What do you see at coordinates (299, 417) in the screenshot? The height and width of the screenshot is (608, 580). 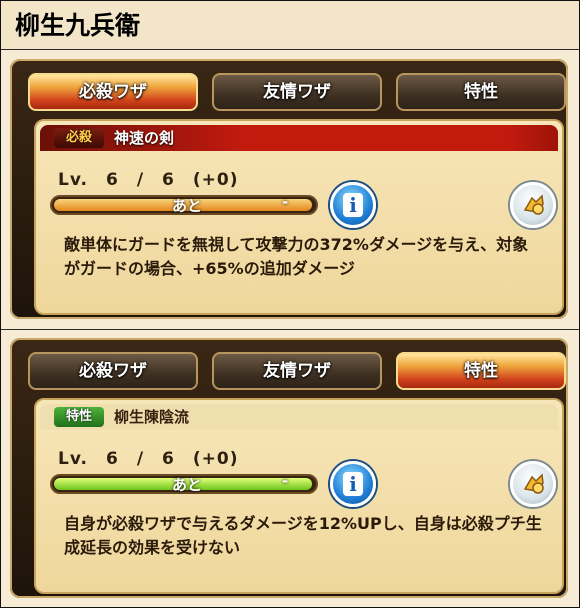 I see `skill-header-bar: 特性 柳生陳陰流` at bounding box center [299, 417].